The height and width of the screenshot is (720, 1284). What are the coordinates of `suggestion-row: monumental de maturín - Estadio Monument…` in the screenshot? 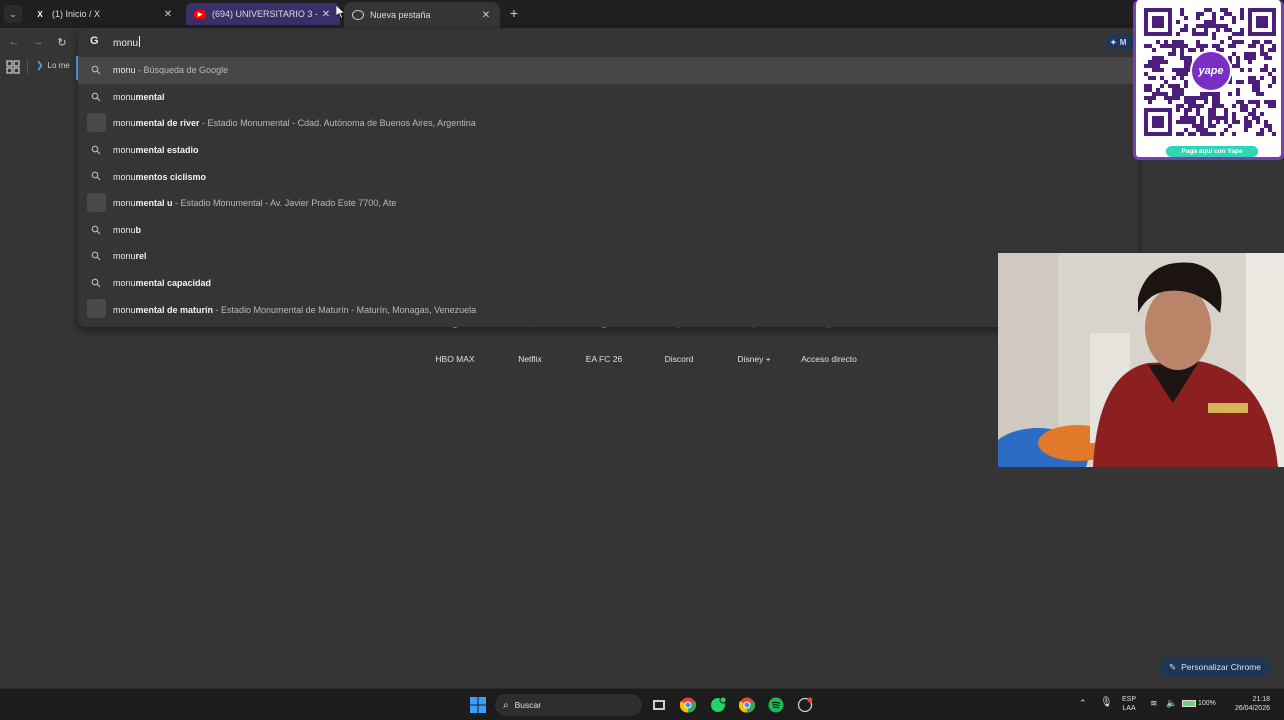 It's located at (608, 309).